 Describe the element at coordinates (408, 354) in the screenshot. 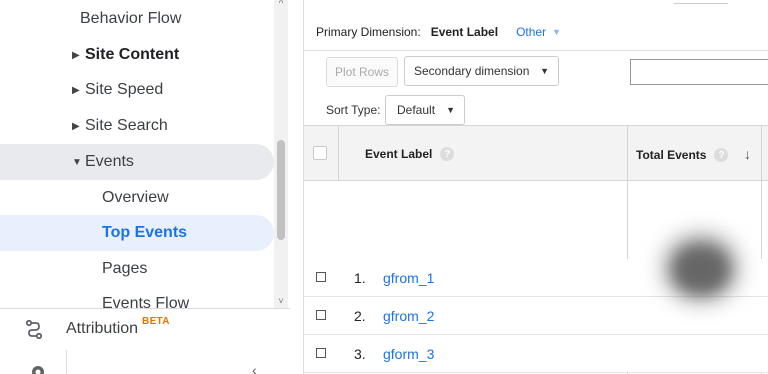

I see `event-label-link: gform_3` at that location.